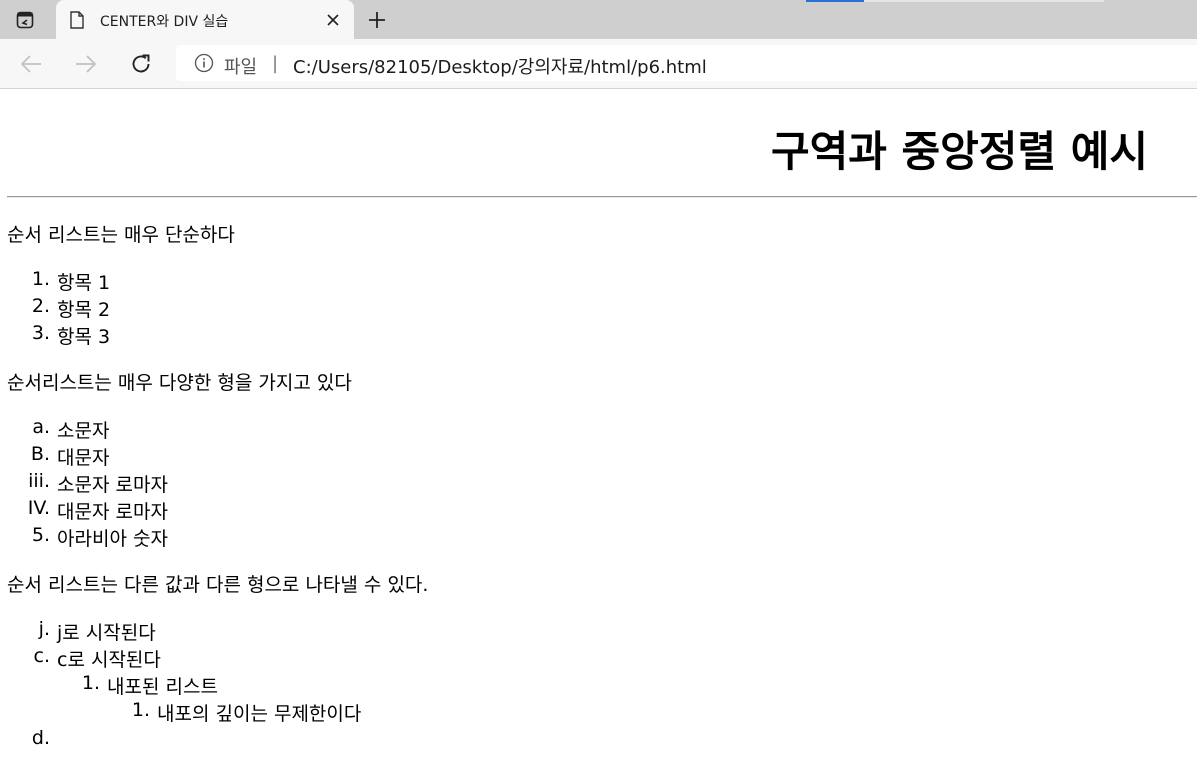 Image resolution: width=1197 pixels, height=771 pixels. What do you see at coordinates (106, 633) in the screenshot?
I see `list-item-text: j로 시작된다` at bounding box center [106, 633].